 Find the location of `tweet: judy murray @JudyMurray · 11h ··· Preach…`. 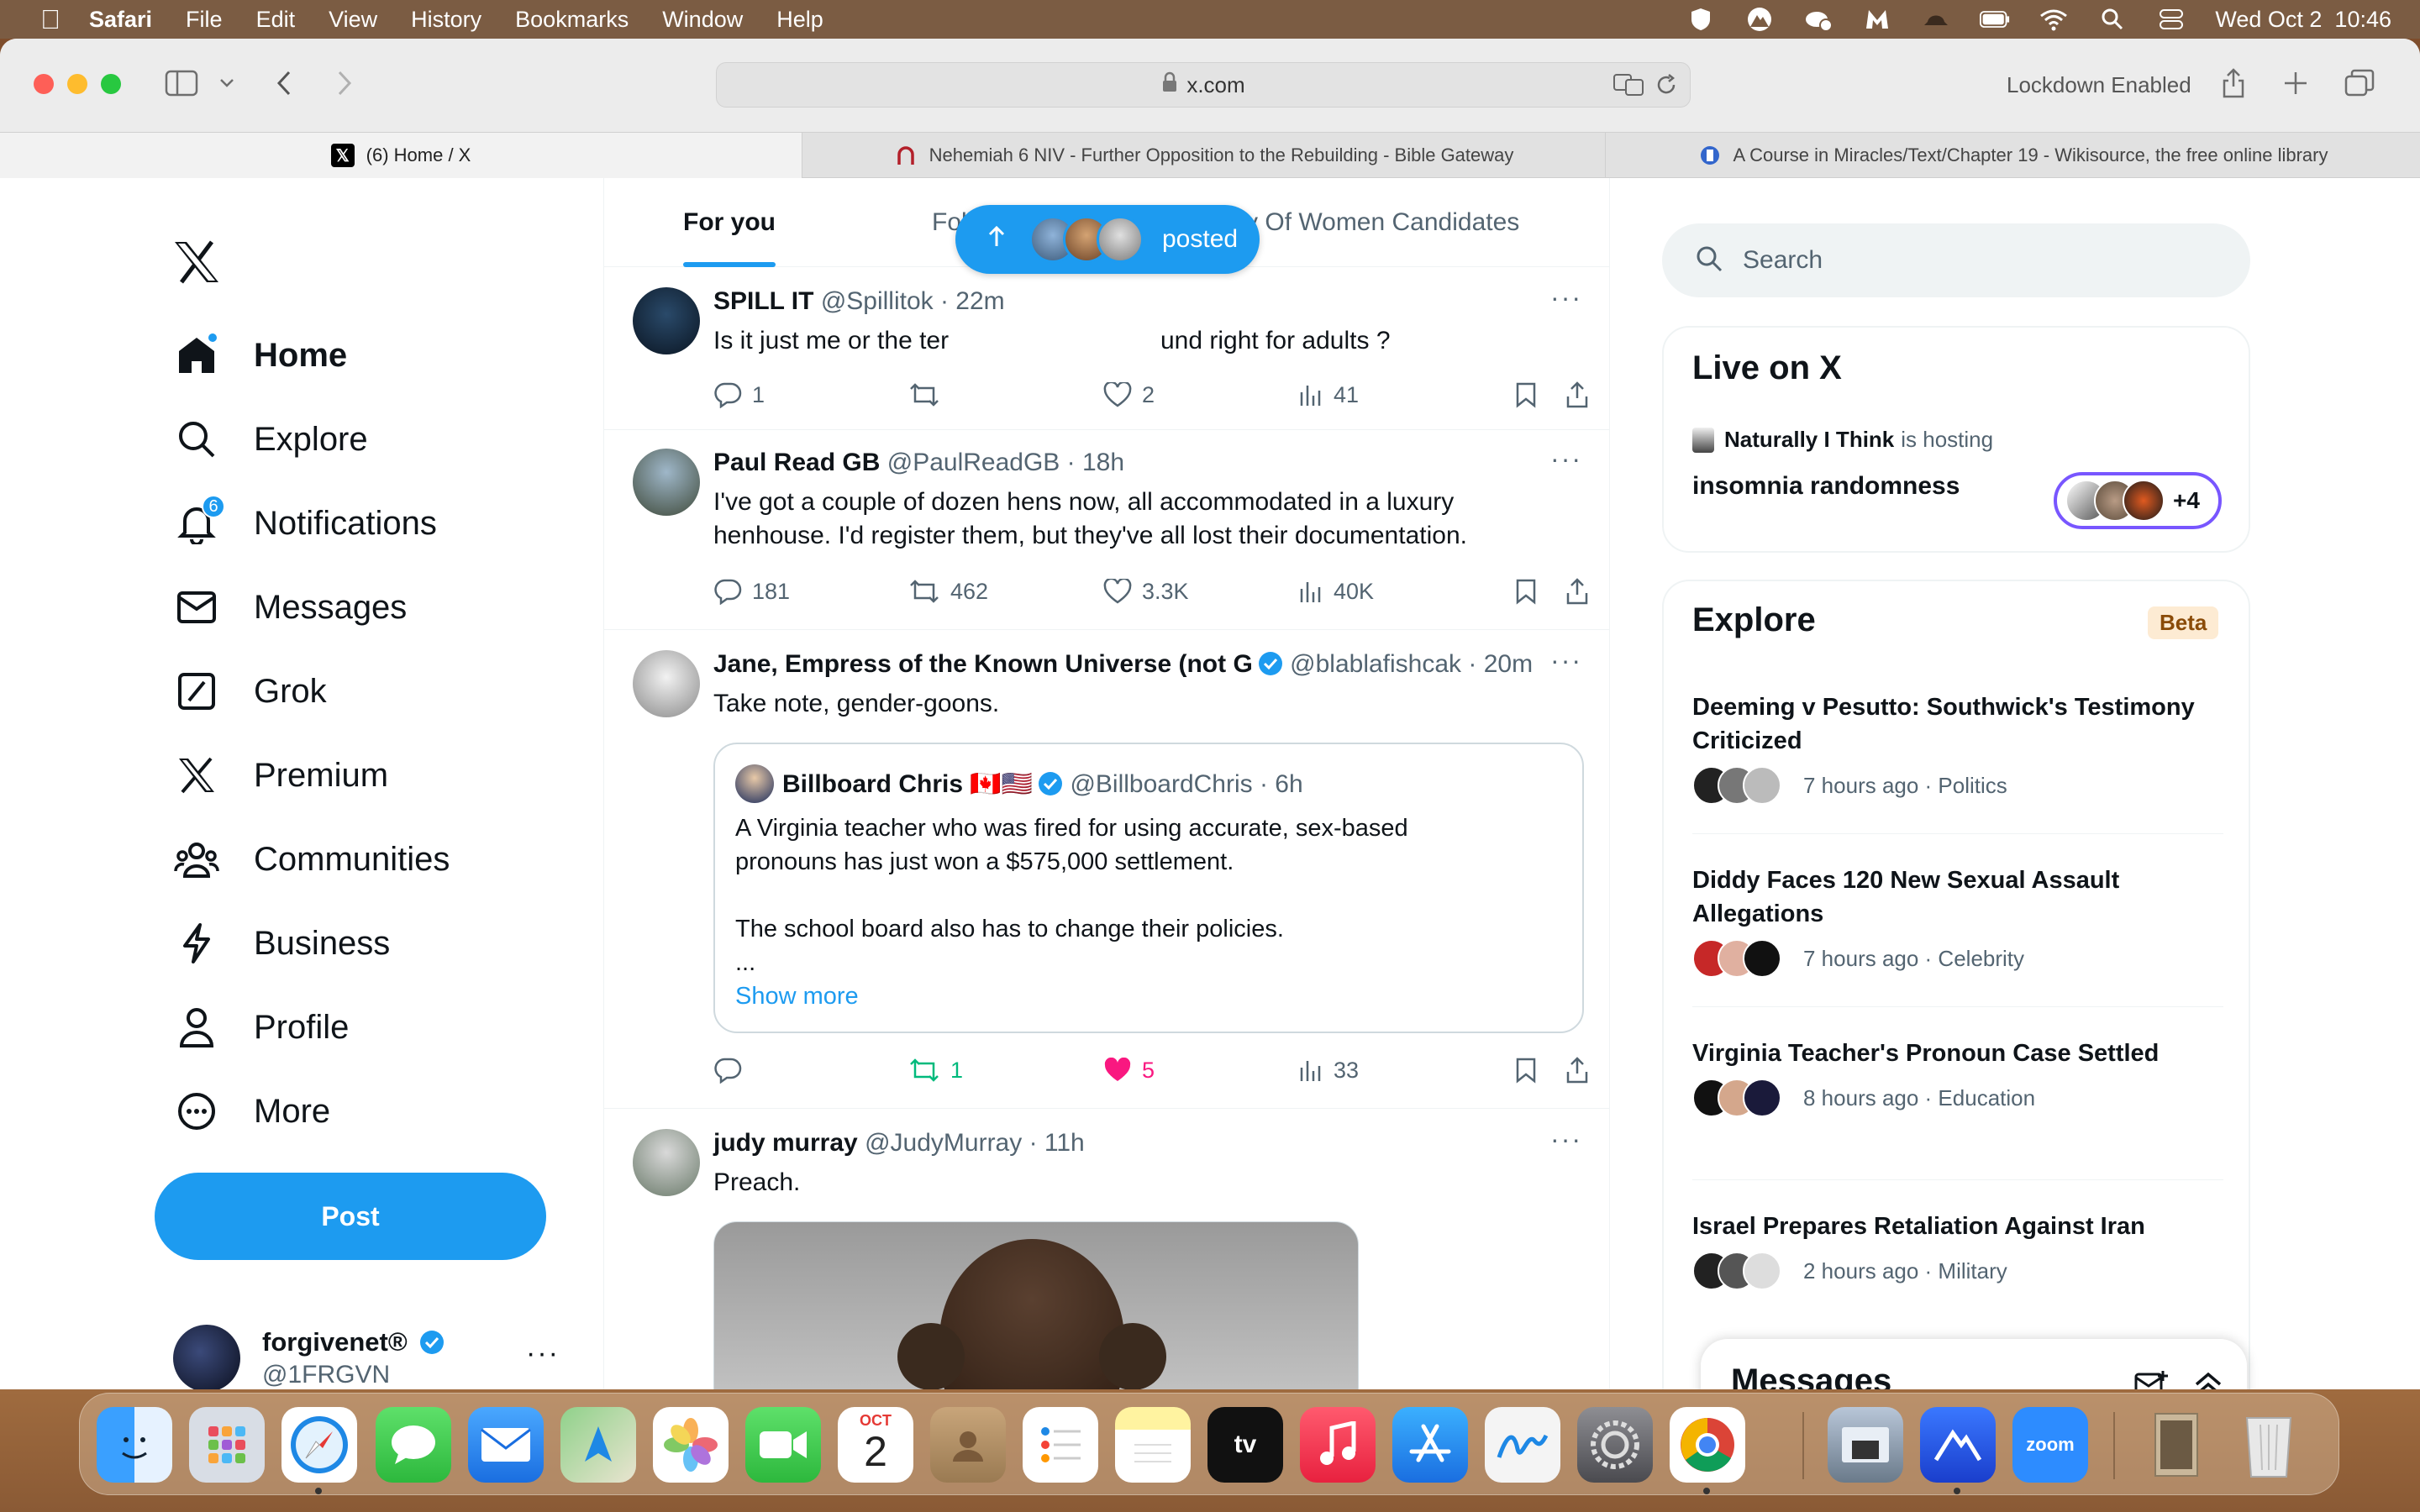

tweet: judy murray @JudyMurray · 11h ··· Preach… is located at coordinates (1106, 1249).